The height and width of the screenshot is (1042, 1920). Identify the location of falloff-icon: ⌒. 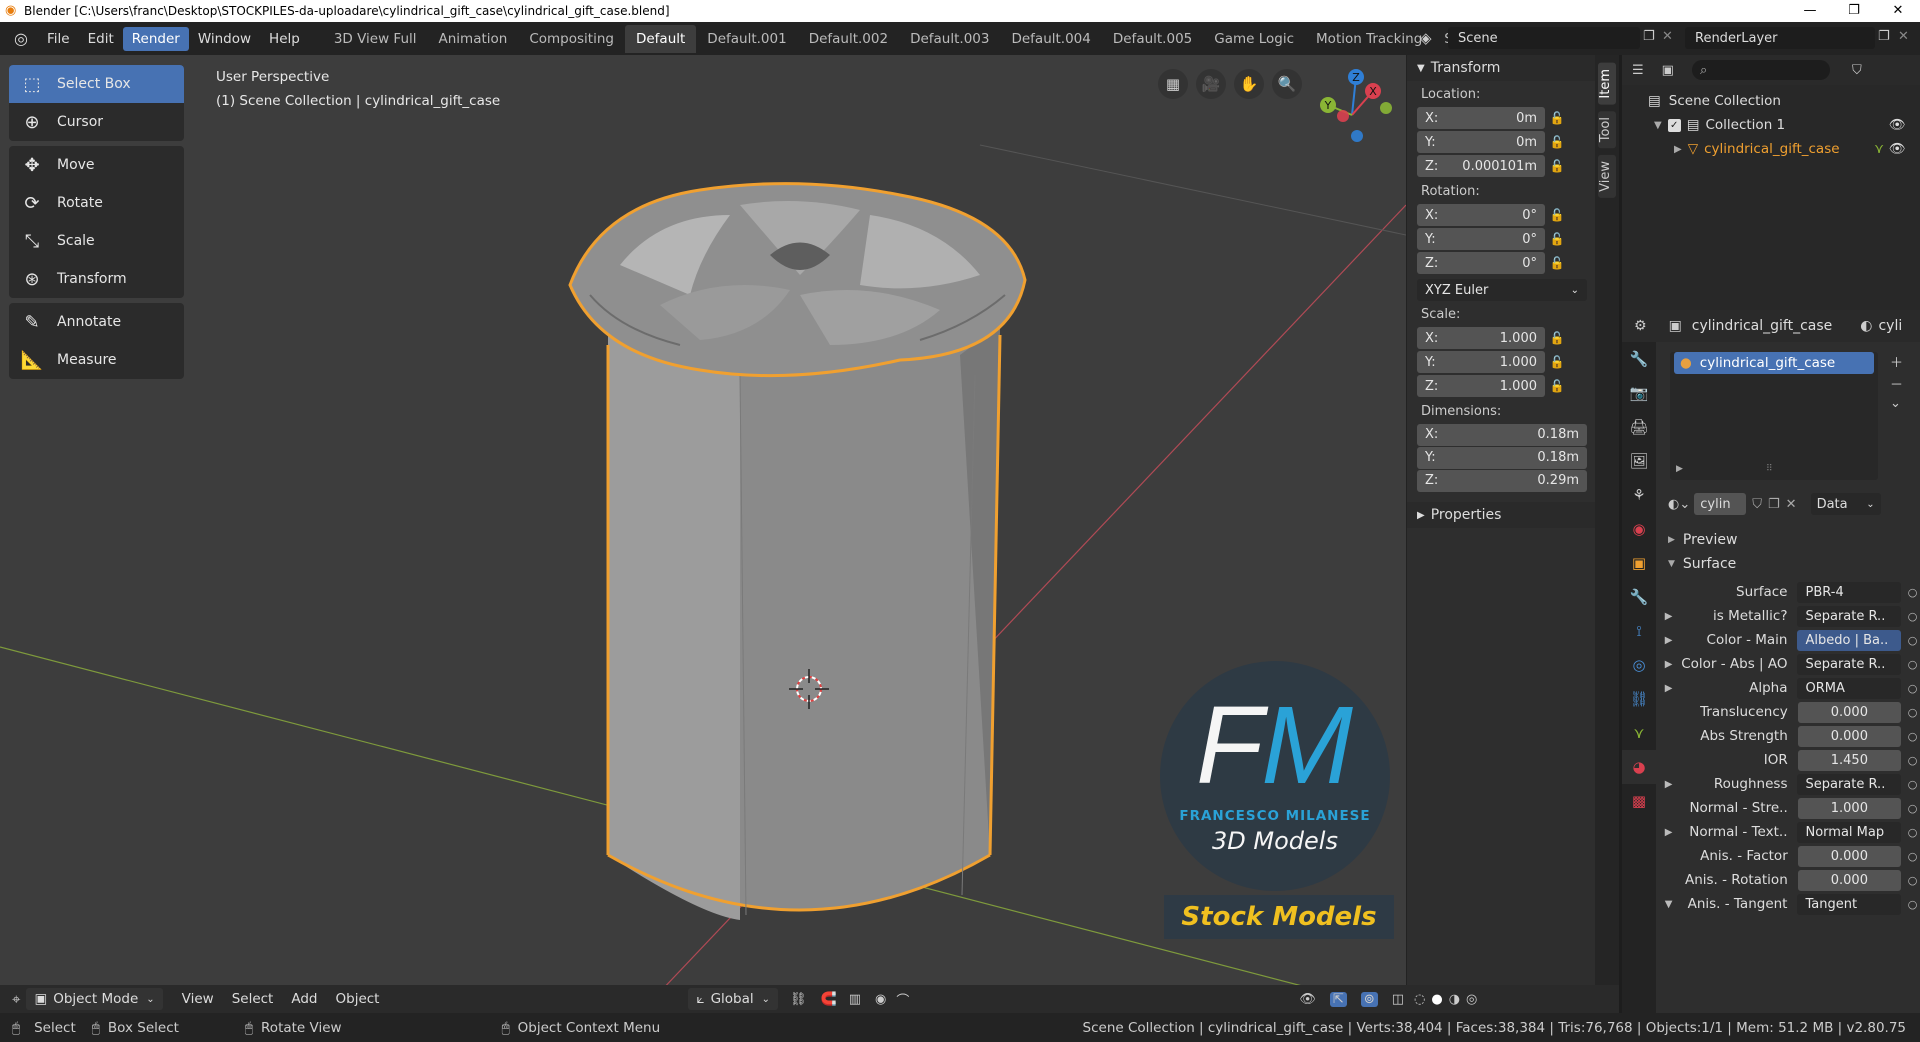
(902, 999).